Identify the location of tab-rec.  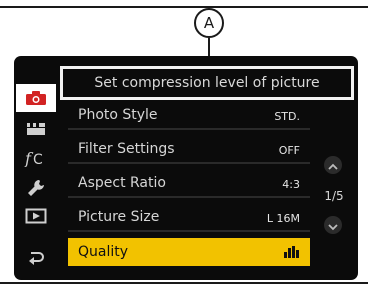
(36, 98).